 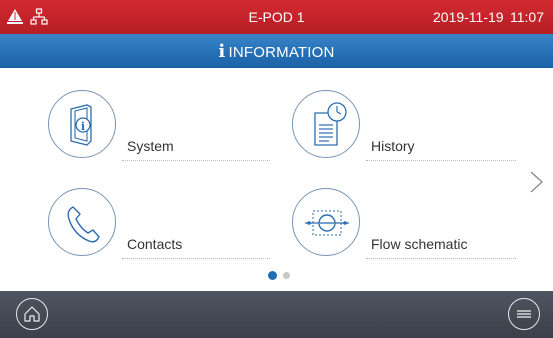 What do you see at coordinates (196, 160) in the screenshot?
I see `tile-system-divider` at bounding box center [196, 160].